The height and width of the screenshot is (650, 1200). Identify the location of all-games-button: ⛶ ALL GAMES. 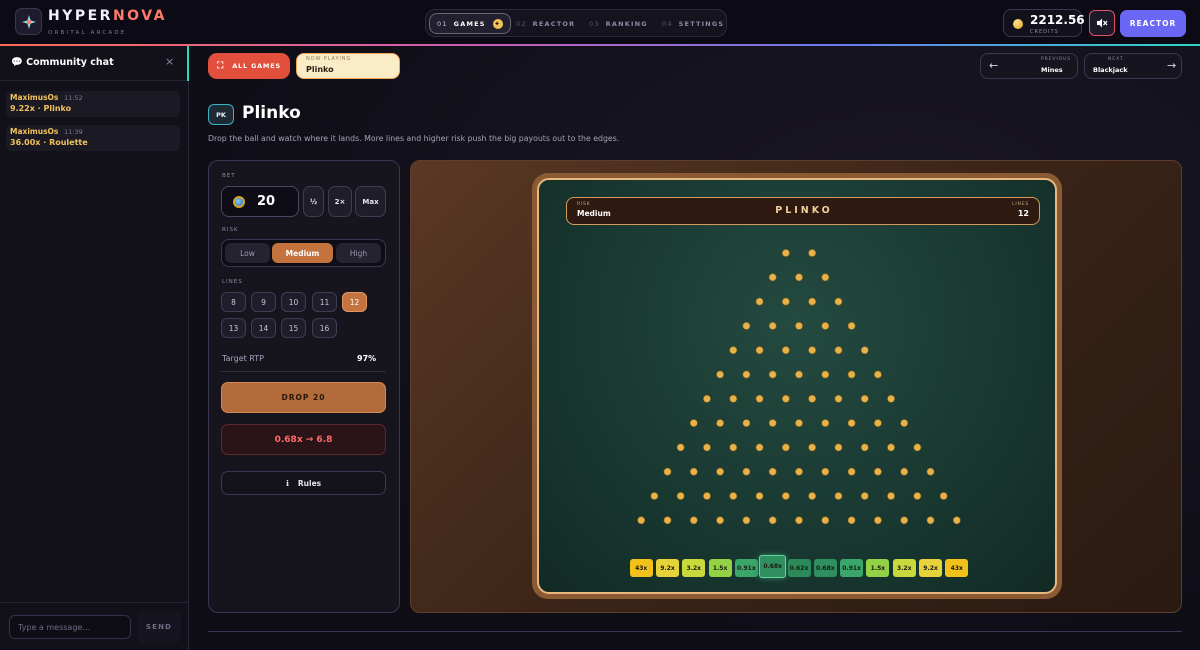
(249, 66).